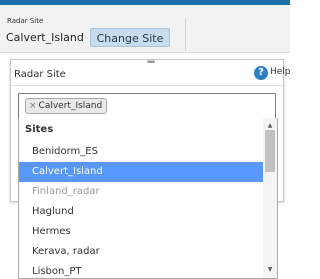  Describe the element at coordinates (270, 270) in the screenshot. I see `scroll-down-arrow-icon: ▼` at that location.